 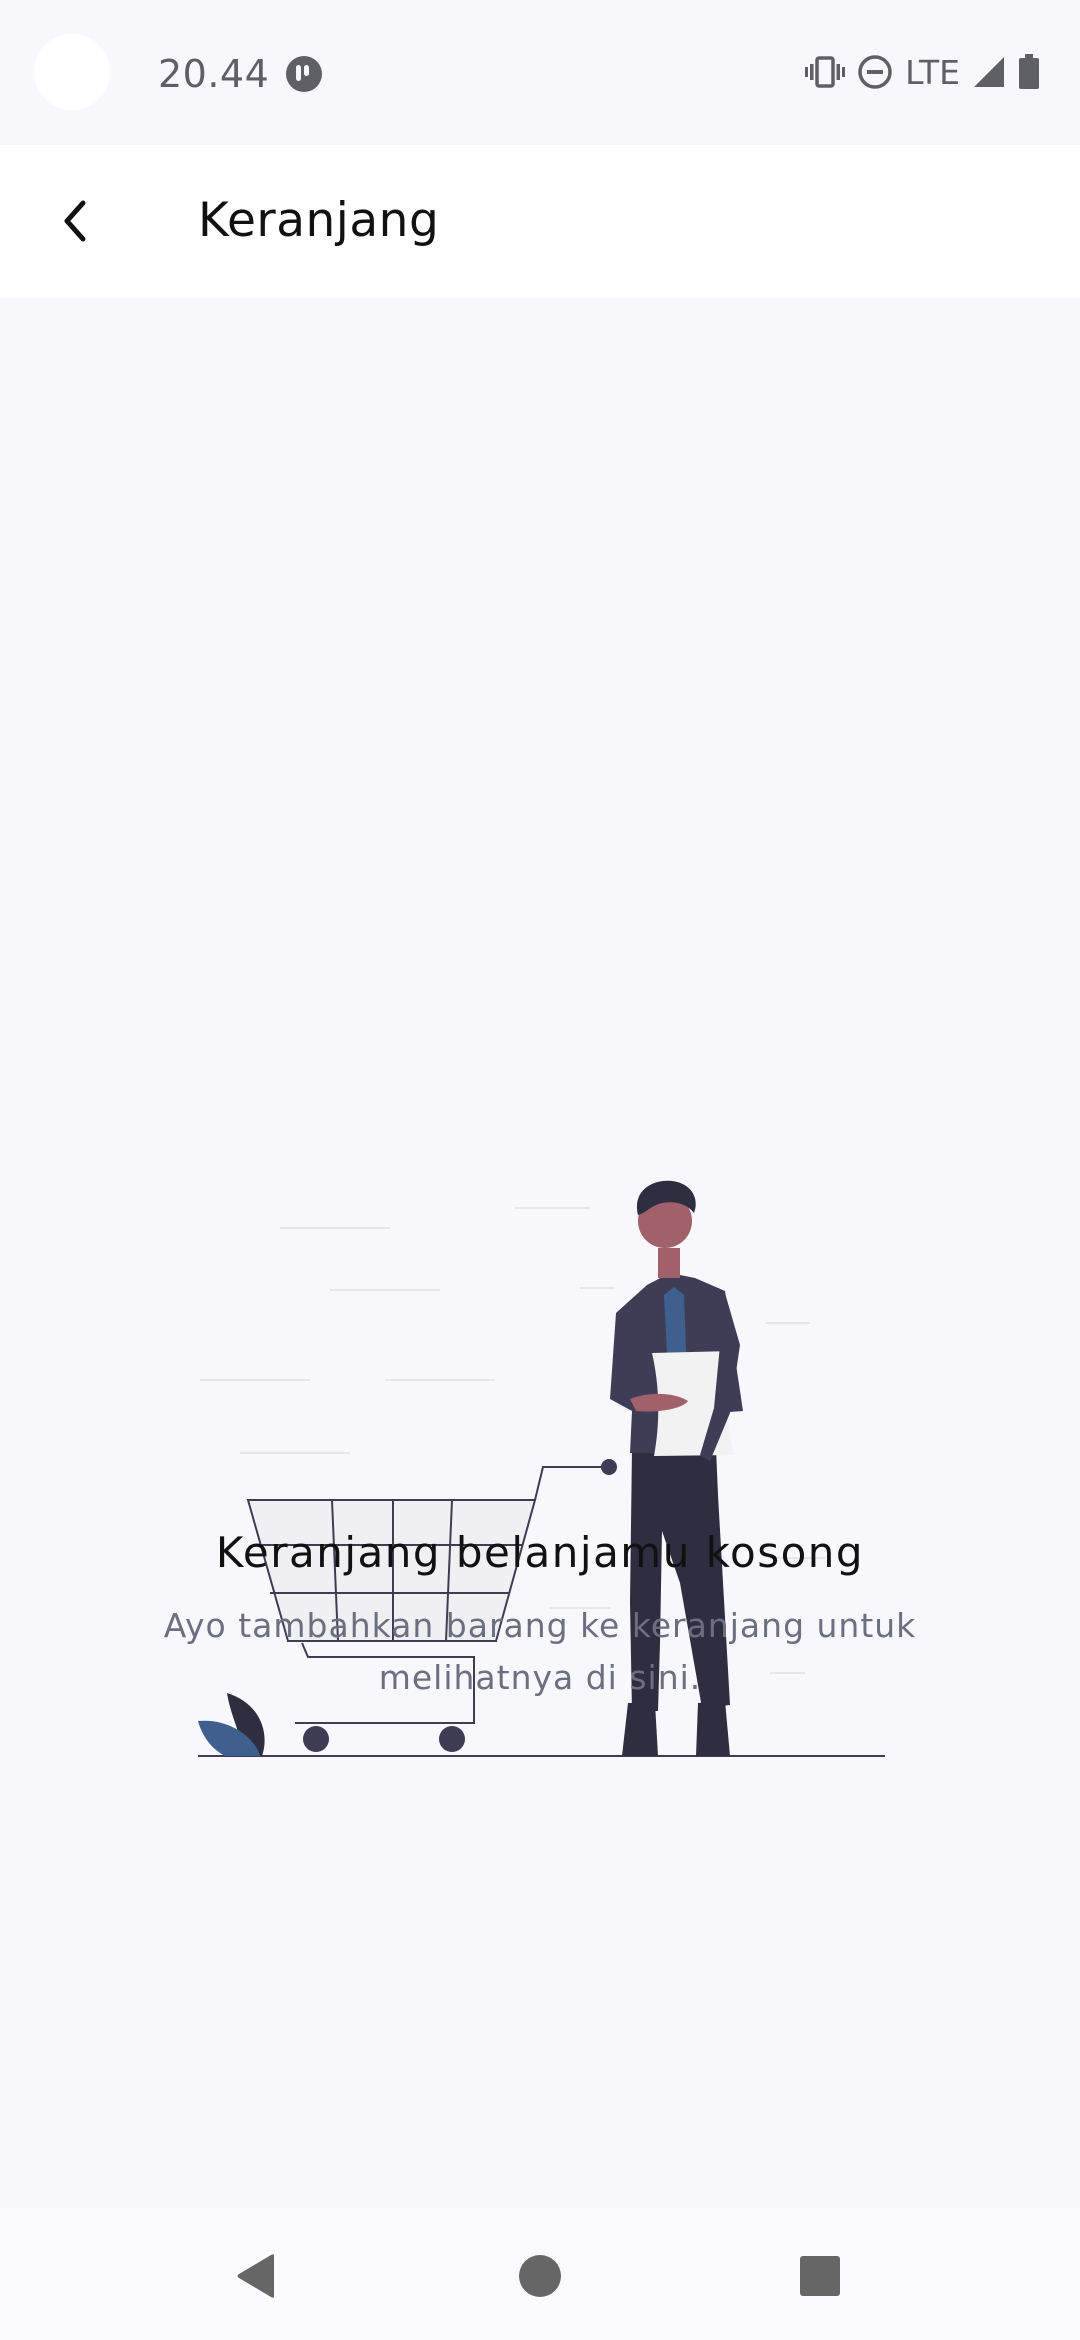 I want to click on back-button, so click(x=76, y=221).